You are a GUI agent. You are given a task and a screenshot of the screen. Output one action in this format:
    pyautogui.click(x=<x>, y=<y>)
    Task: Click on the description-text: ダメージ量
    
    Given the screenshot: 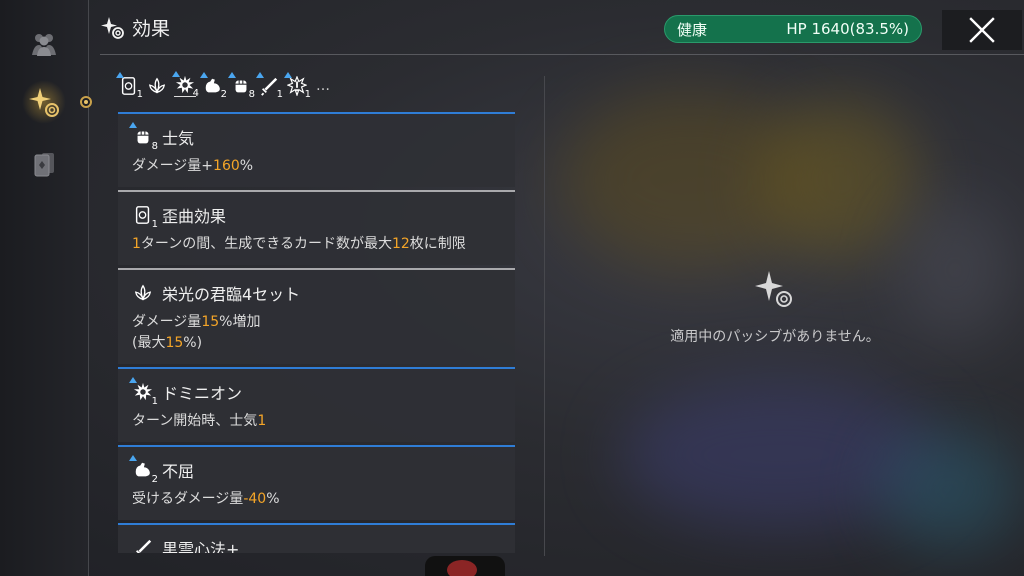 What is the action you would take?
    pyautogui.click(x=167, y=322)
    